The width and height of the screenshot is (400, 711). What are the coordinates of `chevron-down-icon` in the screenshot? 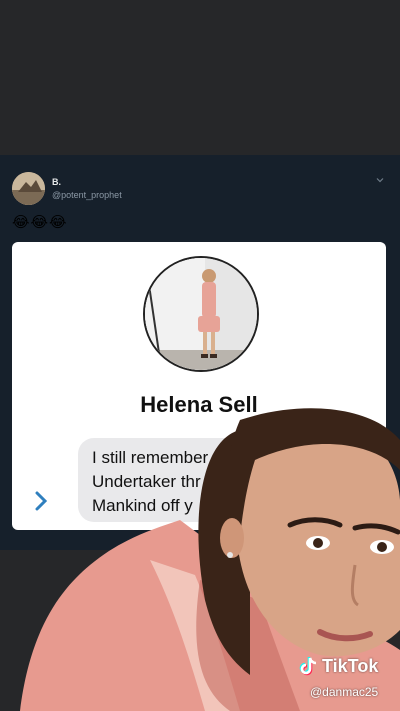 It's located at (380, 180).